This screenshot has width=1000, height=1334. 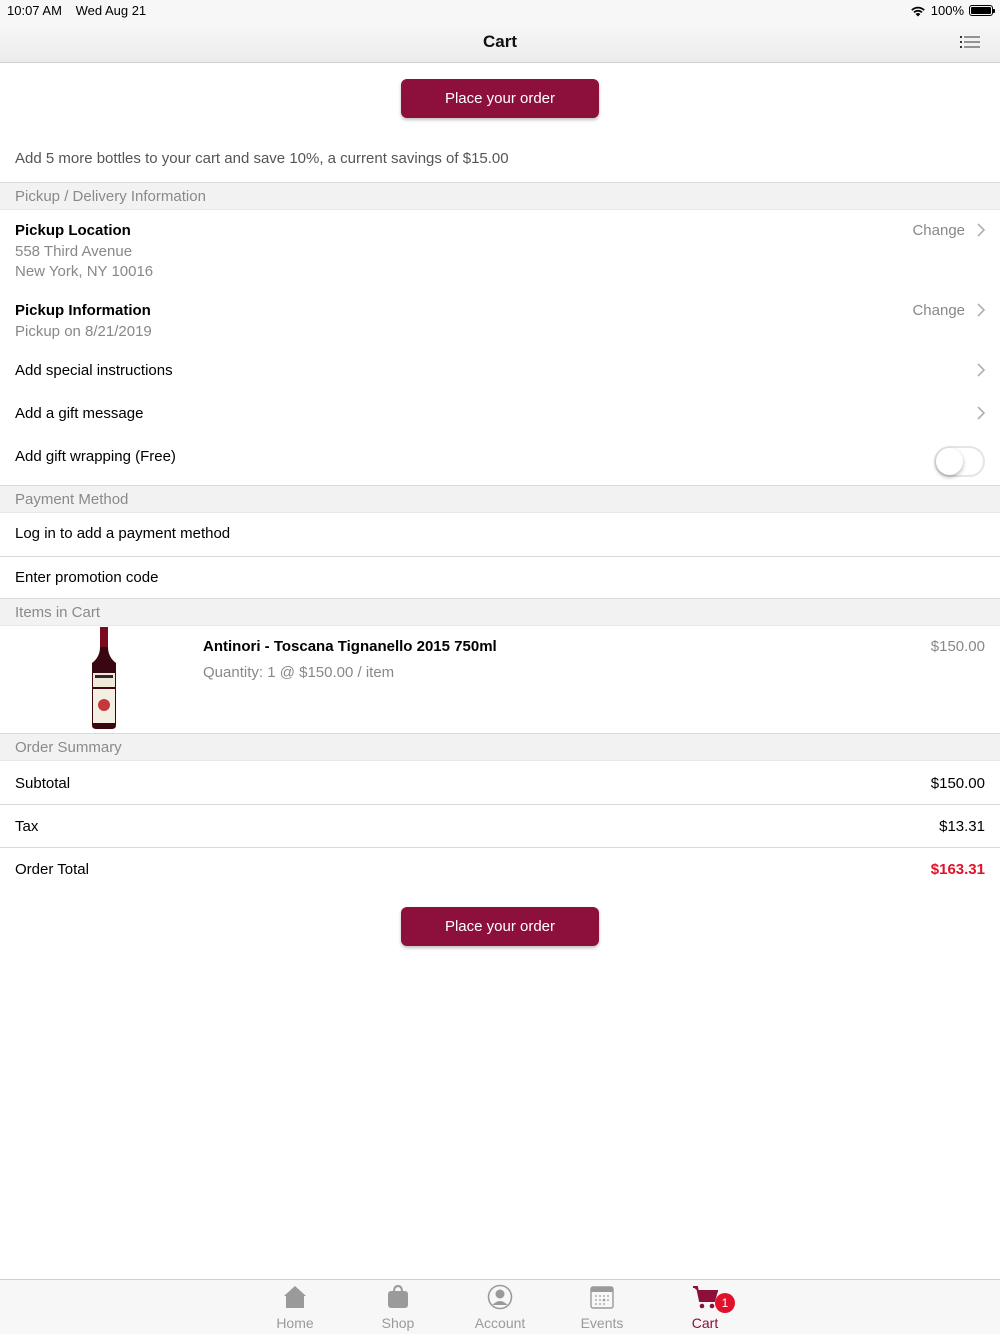 What do you see at coordinates (705, 1297) in the screenshot?
I see `cart-icon` at bounding box center [705, 1297].